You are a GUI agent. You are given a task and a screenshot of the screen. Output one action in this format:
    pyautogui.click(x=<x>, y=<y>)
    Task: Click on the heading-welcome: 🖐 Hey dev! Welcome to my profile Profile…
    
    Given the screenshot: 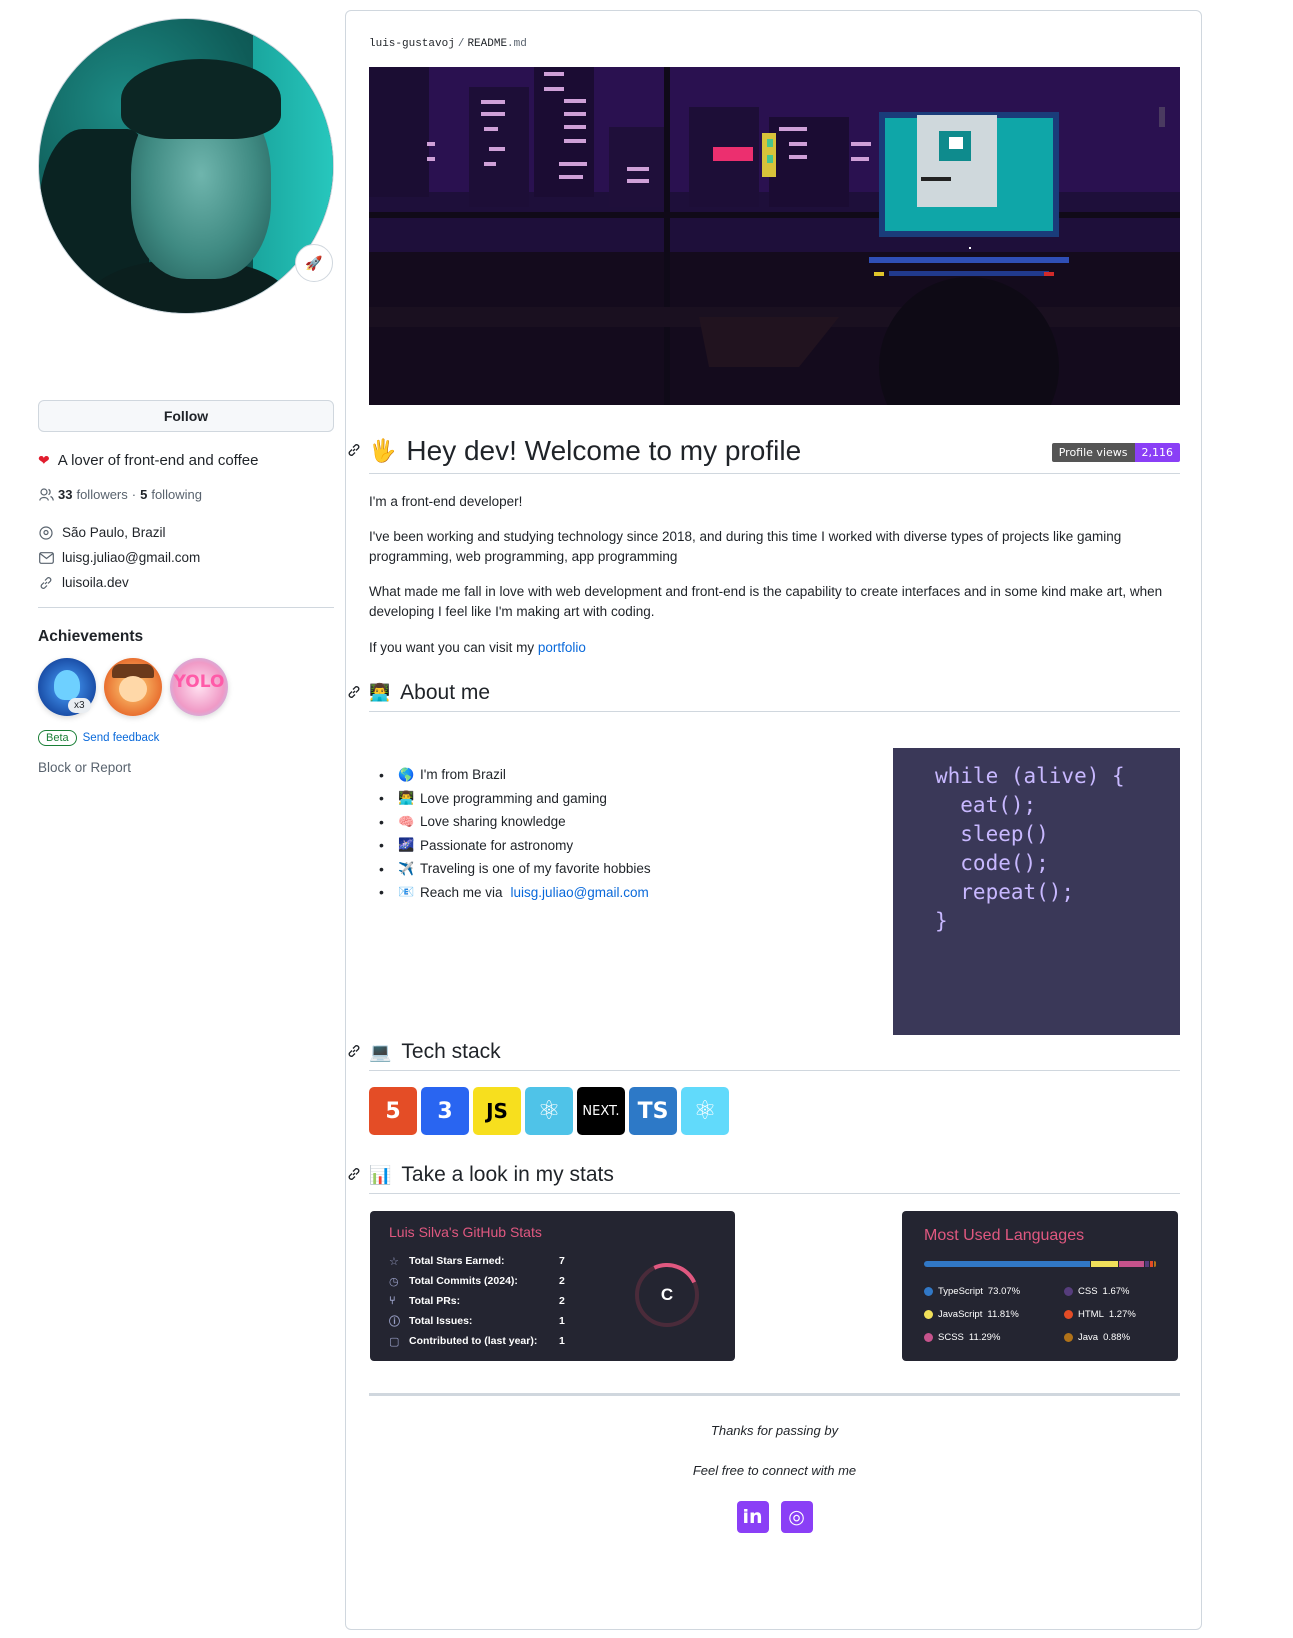 What is the action you would take?
    pyautogui.click(x=764, y=454)
    